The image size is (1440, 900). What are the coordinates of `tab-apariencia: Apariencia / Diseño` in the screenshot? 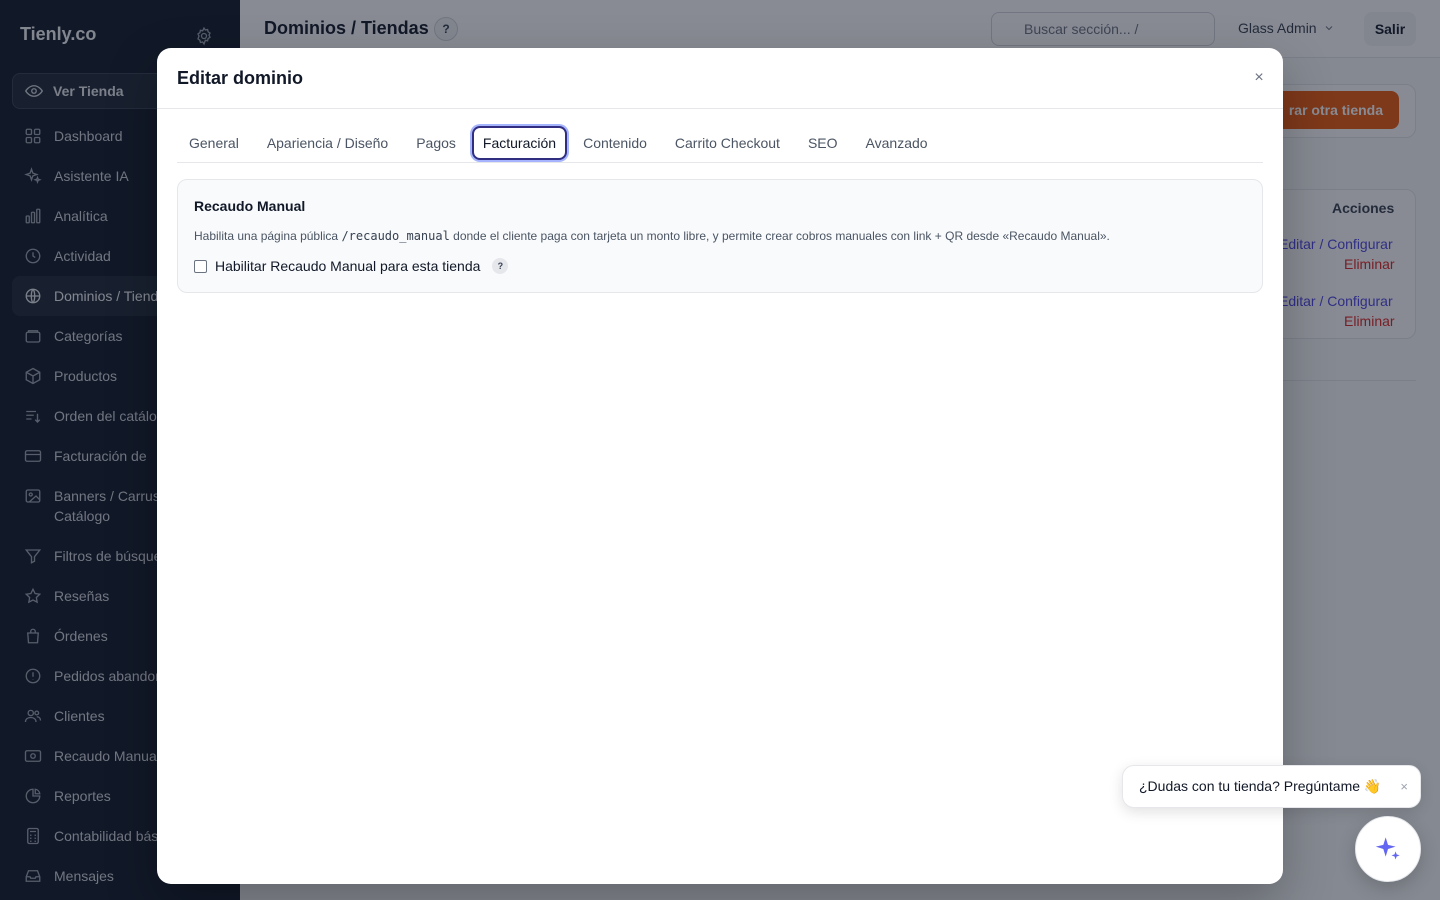 It's located at (327, 143).